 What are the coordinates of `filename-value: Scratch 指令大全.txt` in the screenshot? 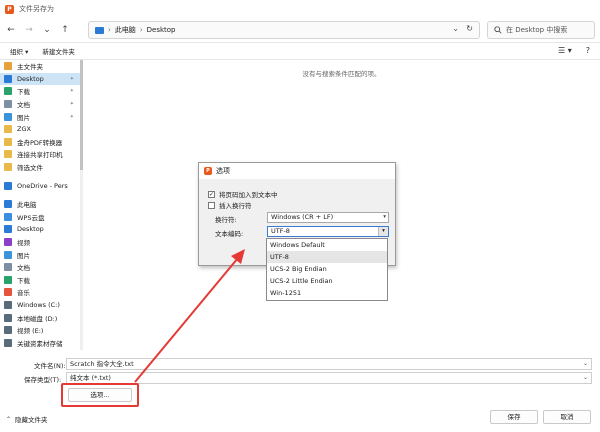 It's located at (102, 364).